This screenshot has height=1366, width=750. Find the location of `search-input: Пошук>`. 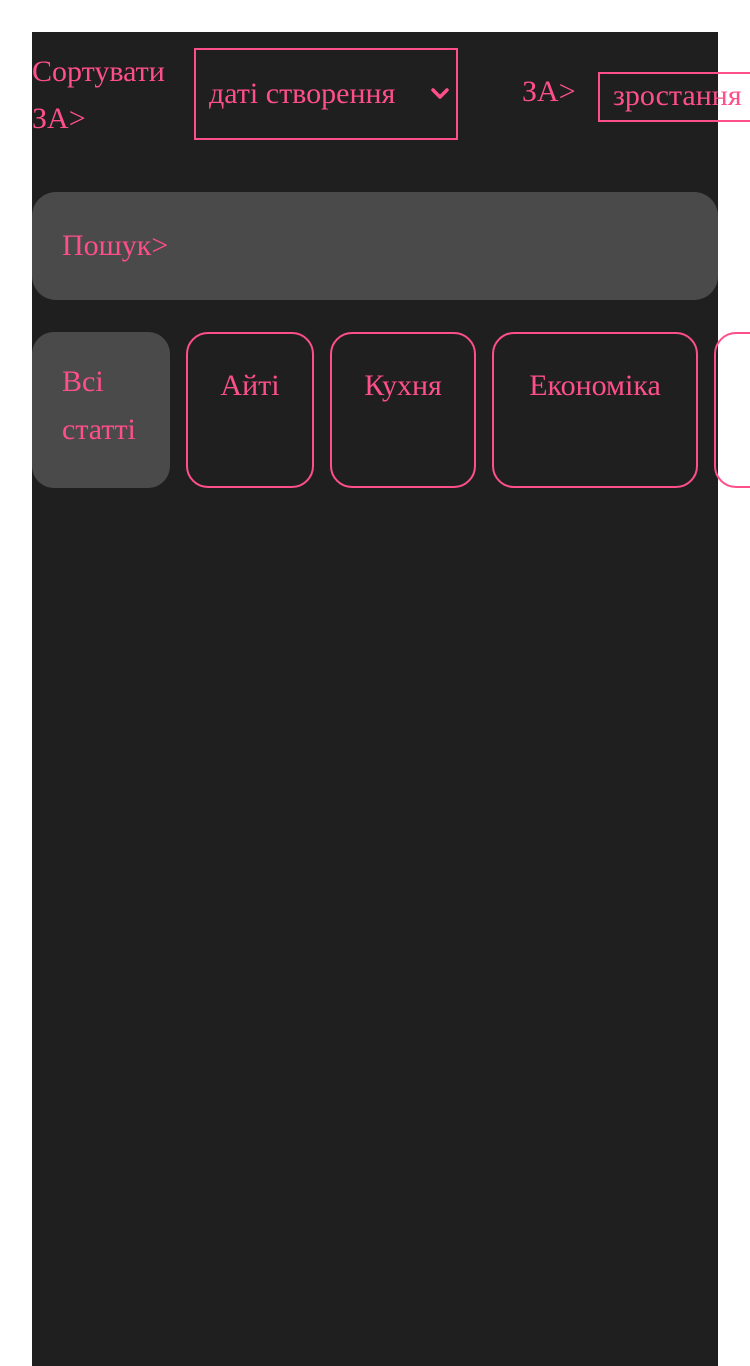

search-input: Пошук> is located at coordinates (375, 246).